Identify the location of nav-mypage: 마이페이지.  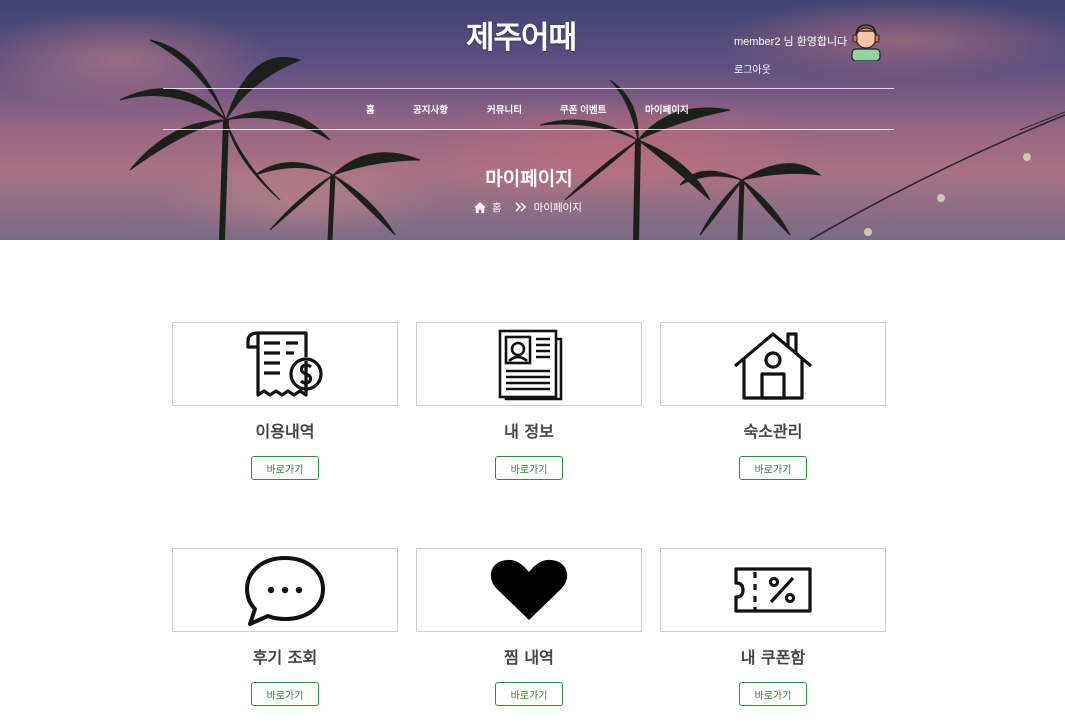
(667, 109).